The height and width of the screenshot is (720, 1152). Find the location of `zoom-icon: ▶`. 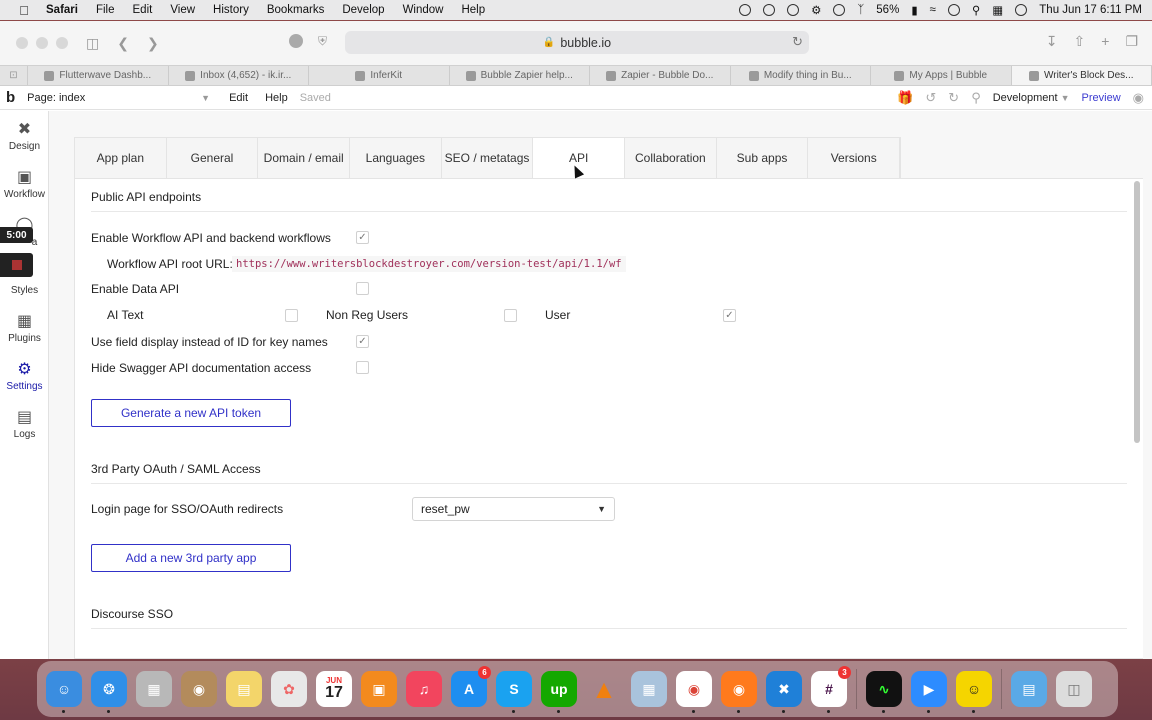

zoom-icon: ▶ is located at coordinates (929, 692).